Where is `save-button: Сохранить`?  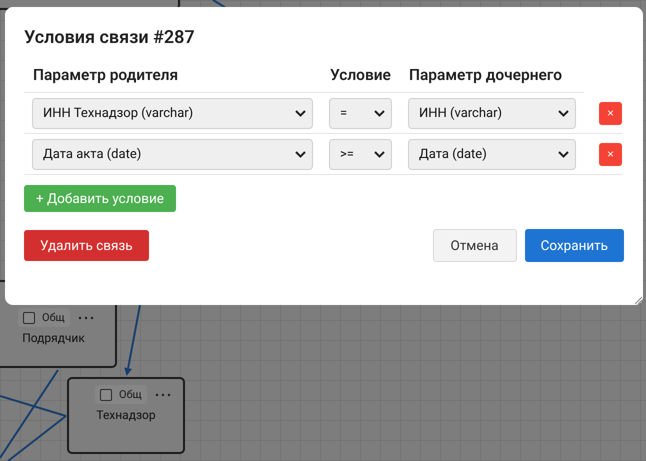 save-button: Сохранить is located at coordinates (574, 245).